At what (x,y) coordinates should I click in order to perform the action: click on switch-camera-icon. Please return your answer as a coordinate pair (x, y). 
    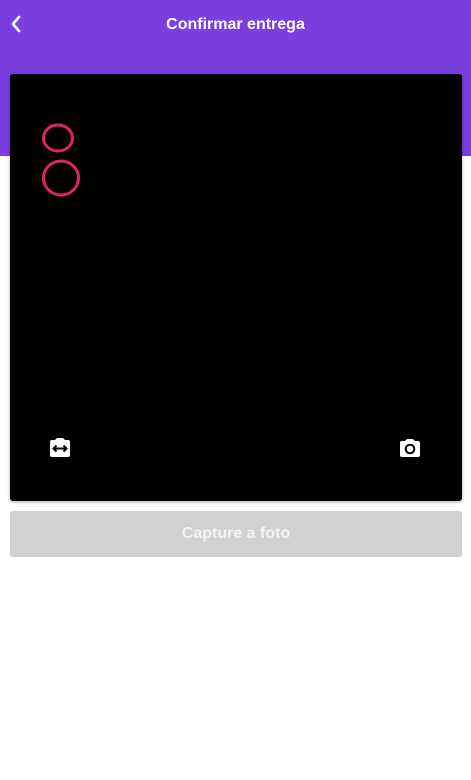
    Looking at the image, I should click on (60, 447).